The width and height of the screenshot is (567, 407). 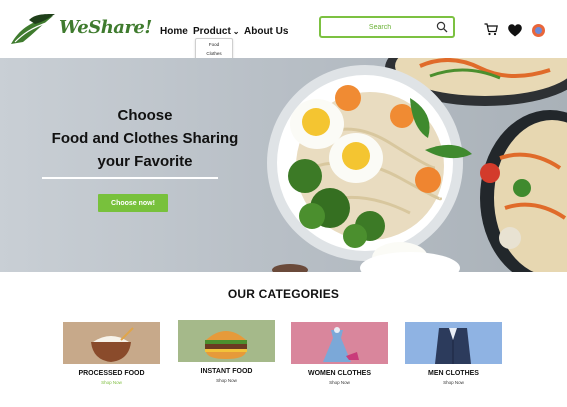 I want to click on search-bar, so click(x=387, y=27).